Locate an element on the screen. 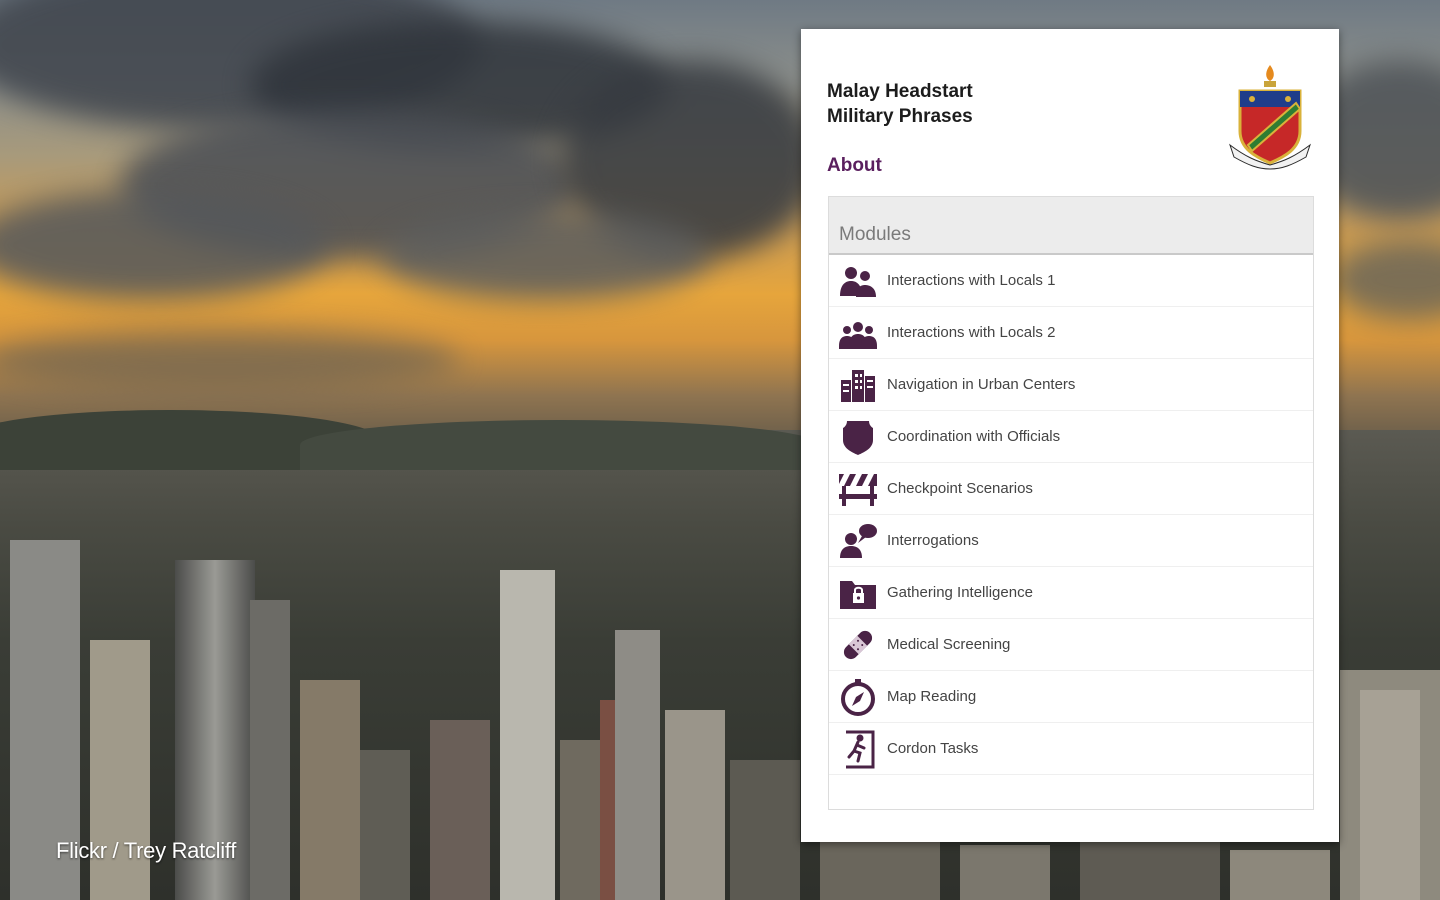 The width and height of the screenshot is (1440, 900). bandage-icon is located at coordinates (858, 645).